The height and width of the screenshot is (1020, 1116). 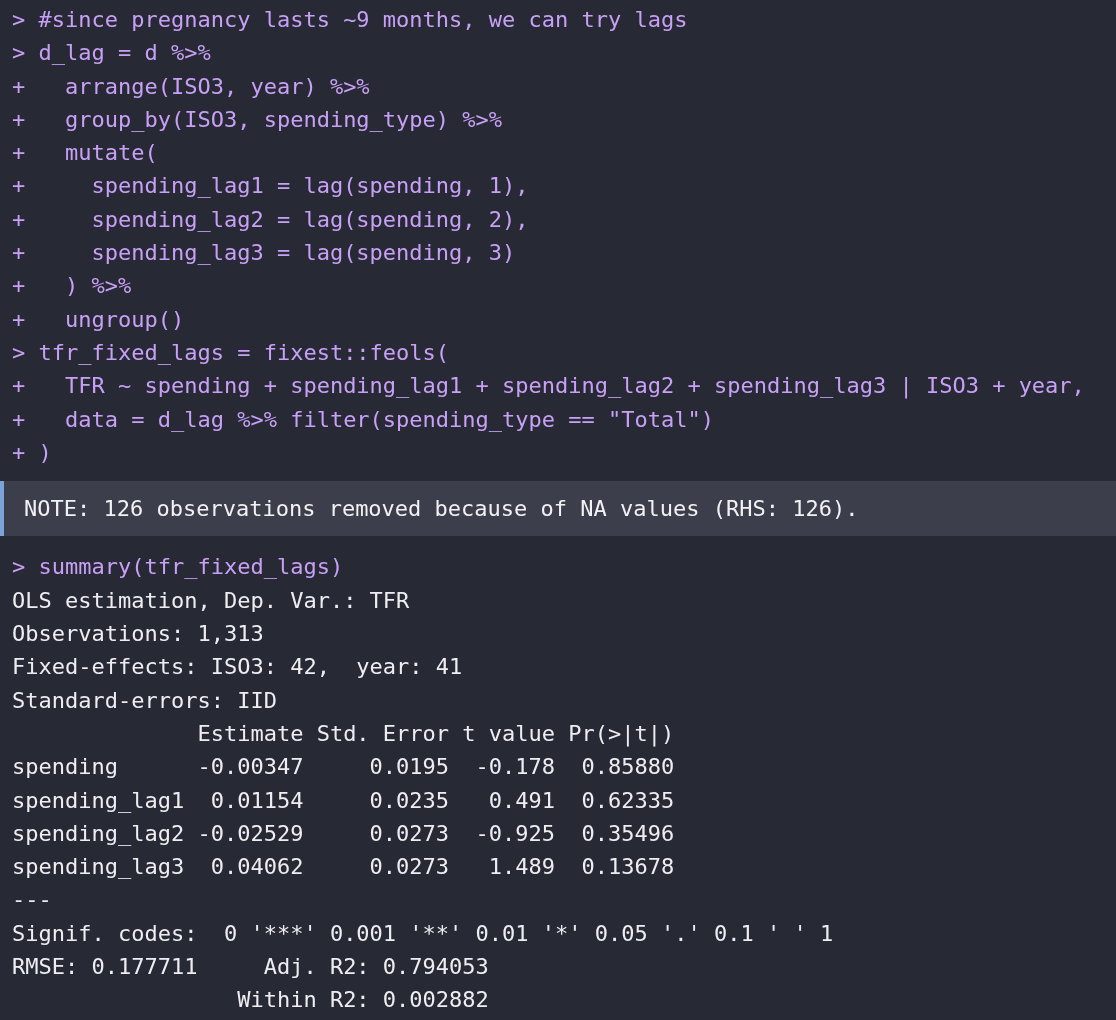 What do you see at coordinates (251, 967) in the screenshot?
I see `output-line: RMSE: 0.177711 Adj. R2: 0.794053` at bounding box center [251, 967].